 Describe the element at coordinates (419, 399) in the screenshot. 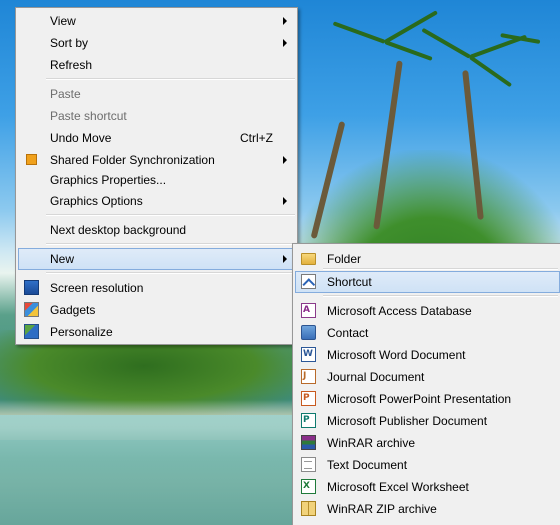

I see `menu-item-label: Microsoft PowerPoint Presentation` at that location.